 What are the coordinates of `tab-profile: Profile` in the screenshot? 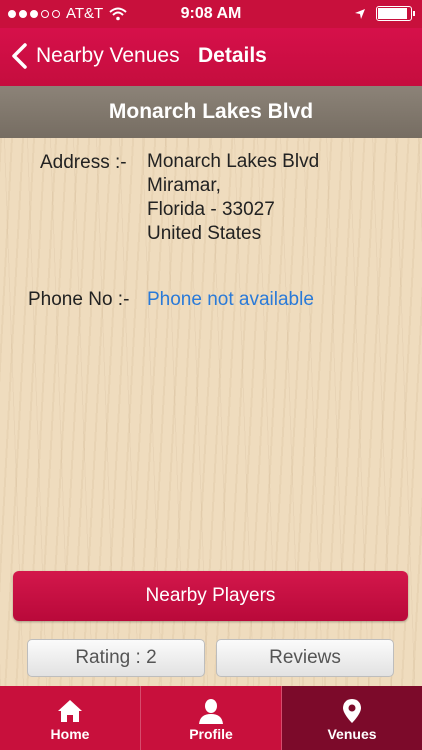 It's located at (211, 718).